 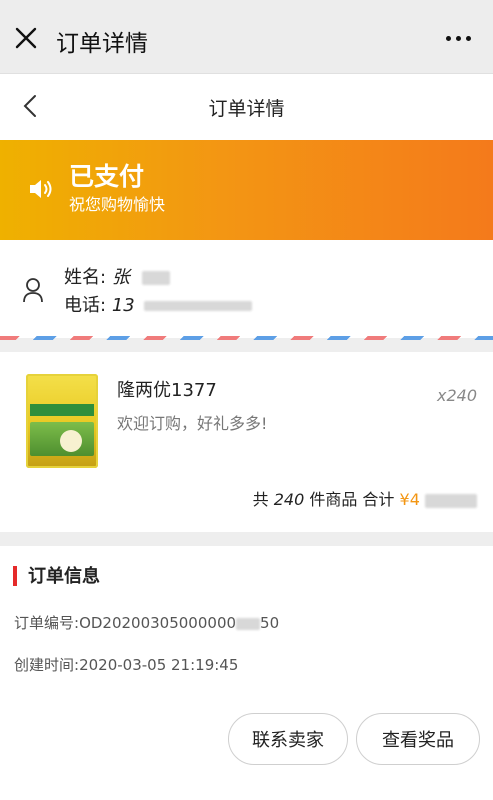 What do you see at coordinates (451, 500) in the screenshot?
I see `redacted-total` at bounding box center [451, 500].